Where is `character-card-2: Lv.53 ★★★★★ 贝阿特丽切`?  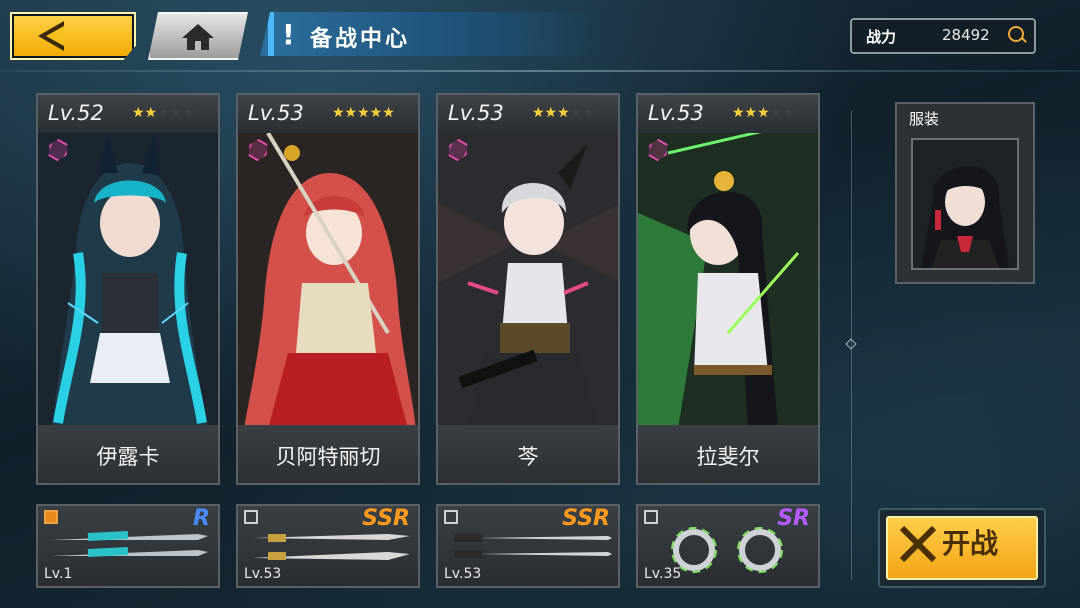 character-card-2: Lv.53 ★★★★★ 贝阿特丽切 is located at coordinates (328, 289).